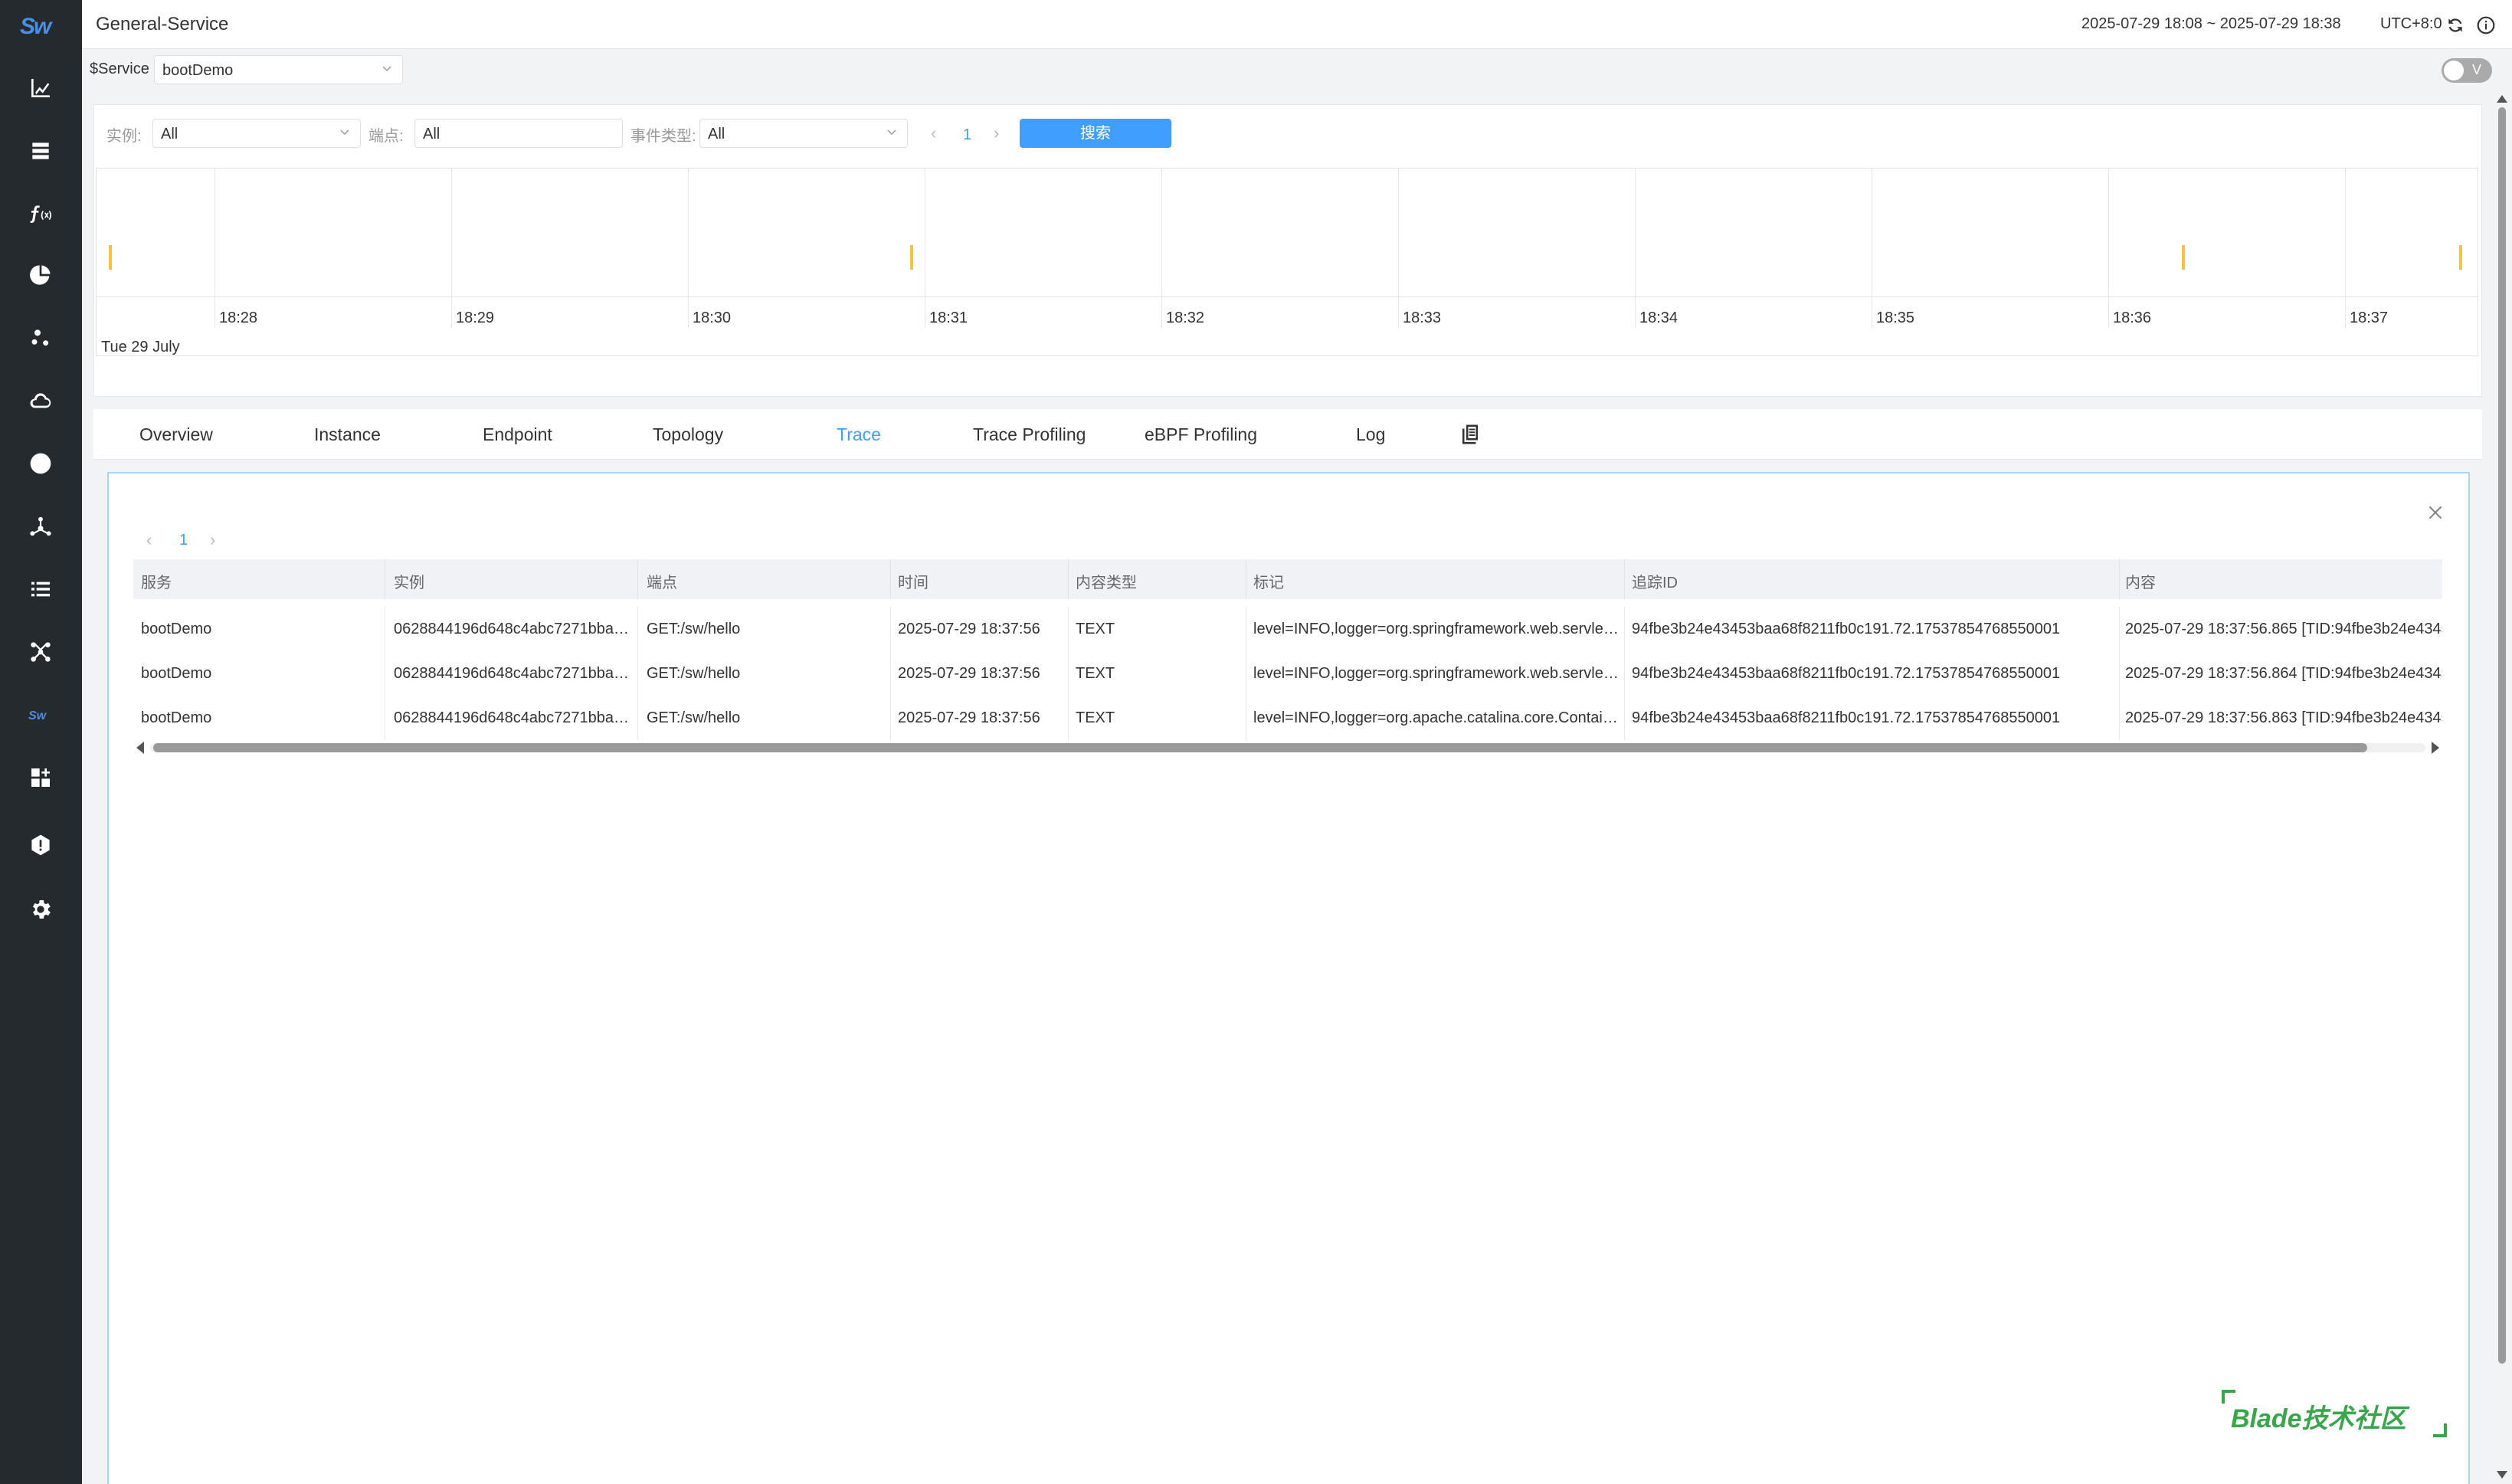 This screenshot has height=1484, width=2512. Describe the element at coordinates (41, 337) in the screenshot. I see `cluster-icon` at that location.